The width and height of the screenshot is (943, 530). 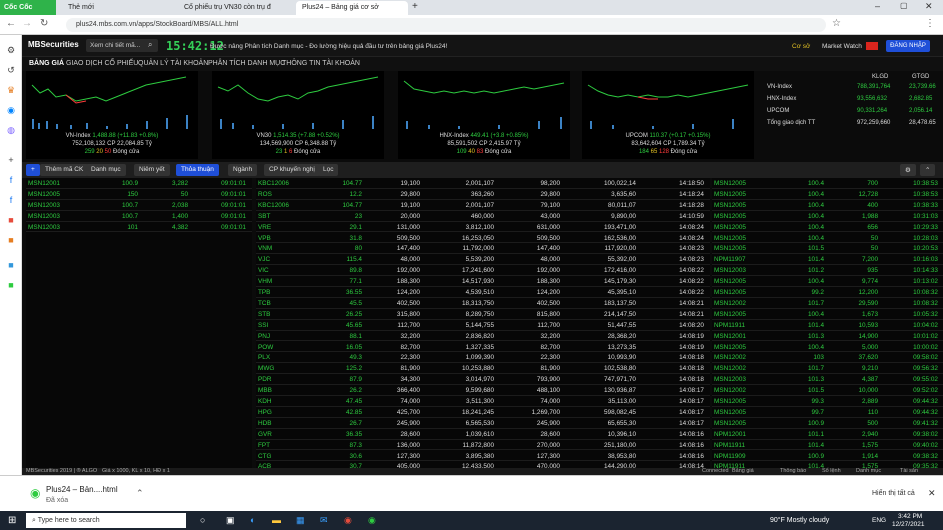 I want to click on history-icon: ↺, so click(x=11, y=71).